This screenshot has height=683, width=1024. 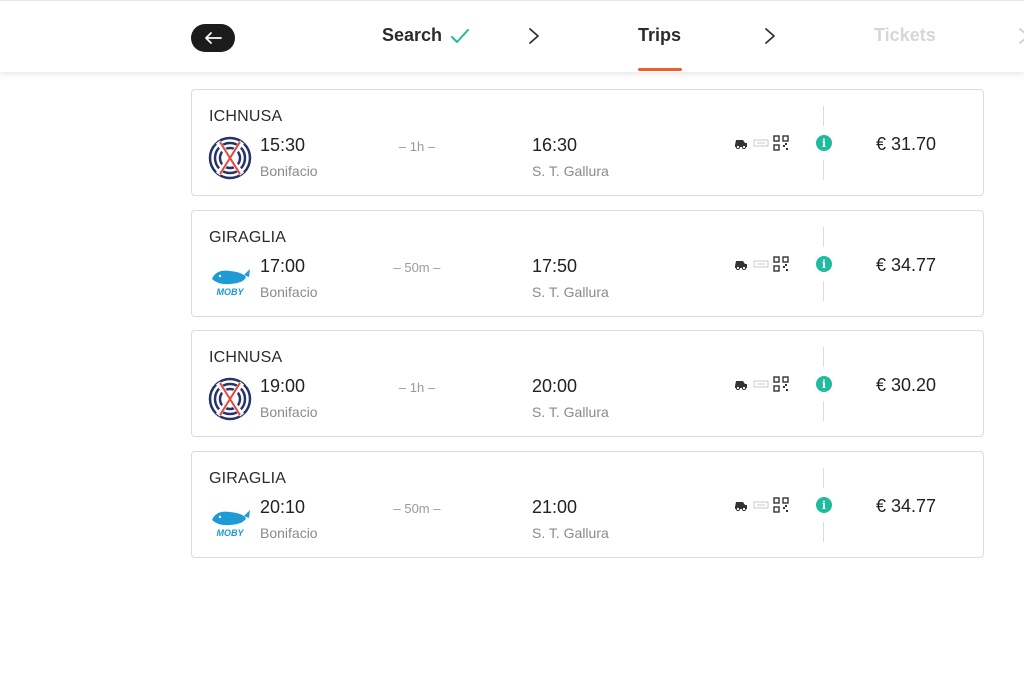 I want to click on departure-time: 17:00, so click(x=283, y=266).